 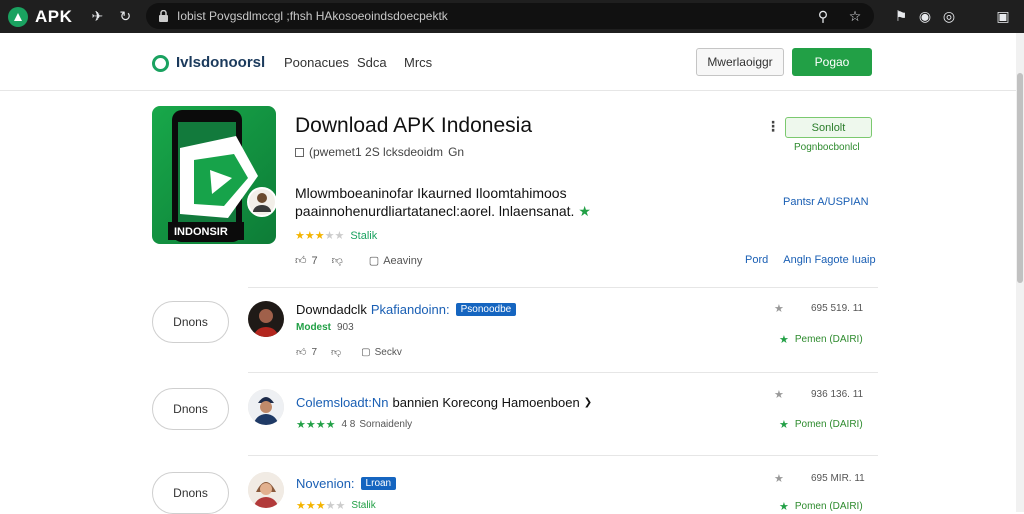 I want to click on site-logo-icon, so click(x=160, y=63).